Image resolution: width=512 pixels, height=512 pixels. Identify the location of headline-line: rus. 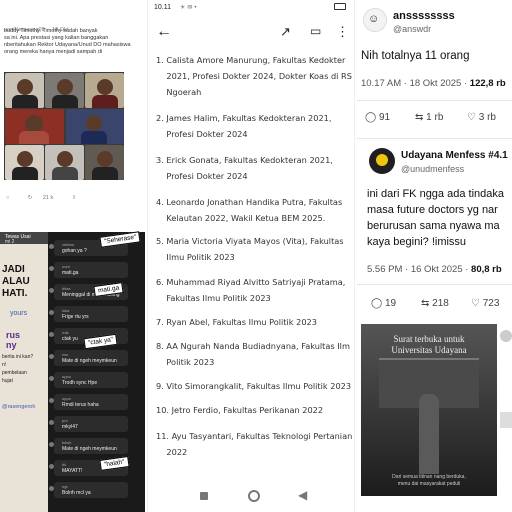
(13, 335).